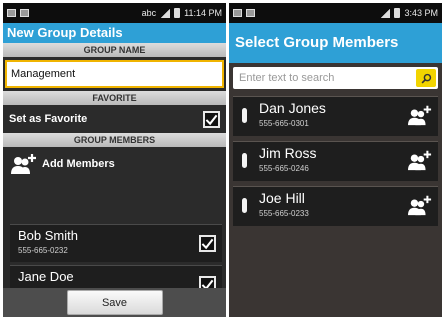 The image size is (444, 319). I want to click on favorite-checkbox, so click(211, 119).